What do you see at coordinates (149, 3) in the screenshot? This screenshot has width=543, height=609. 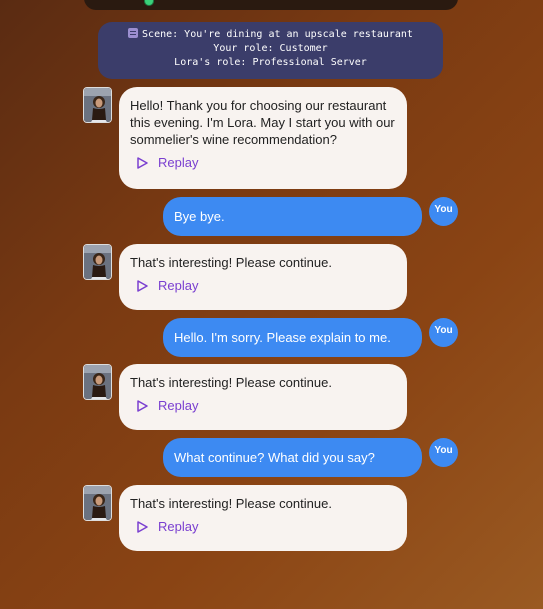 I see `status-dot` at bounding box center [149, 3].